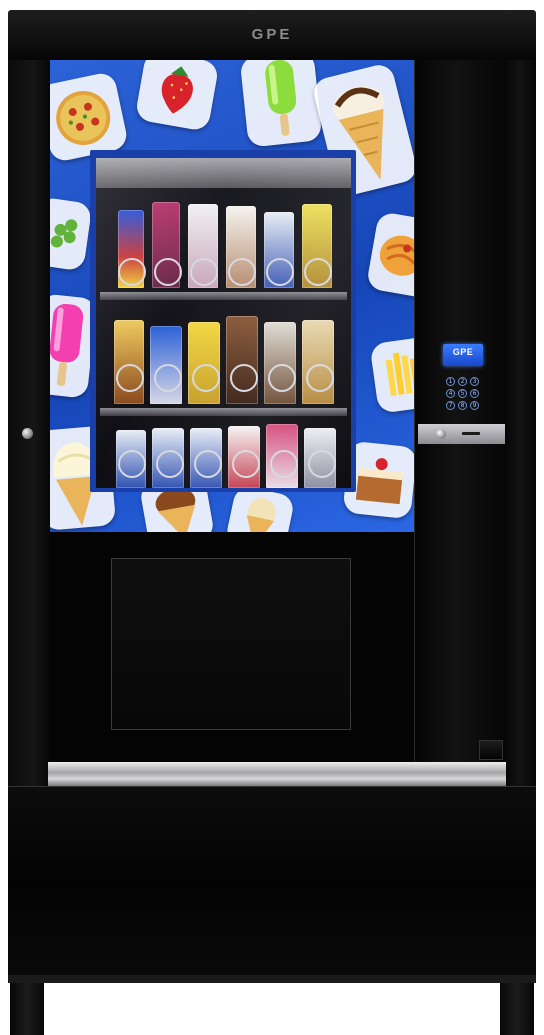  Describe the element at coordinates (29, 425) in the screenshot. I see `cabinet-left-side` at that location.